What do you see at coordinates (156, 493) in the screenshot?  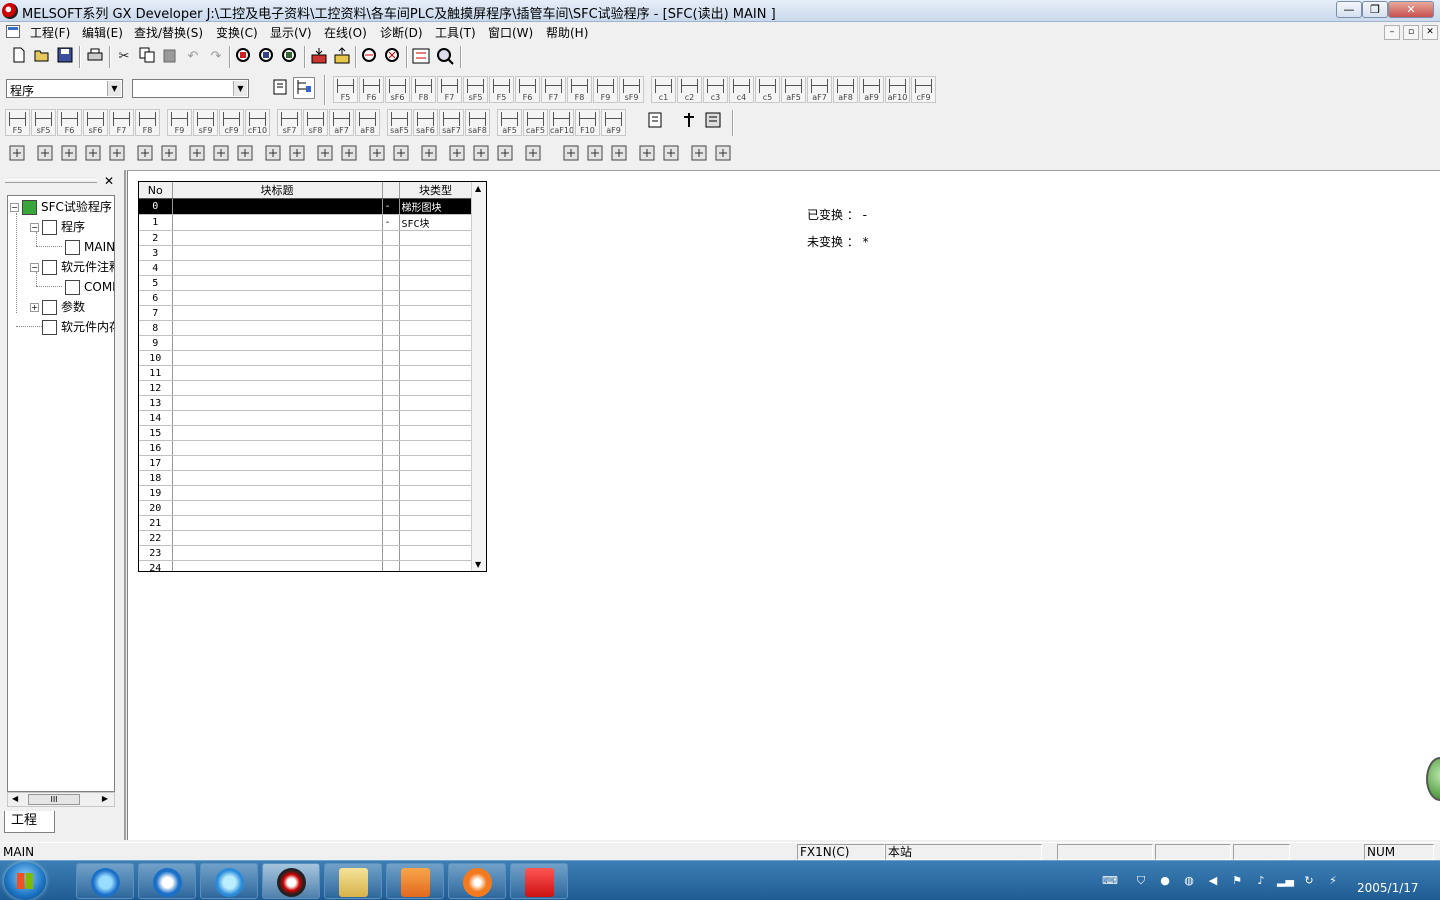 I see `row-number: 19` at bounding box center [156, 493].